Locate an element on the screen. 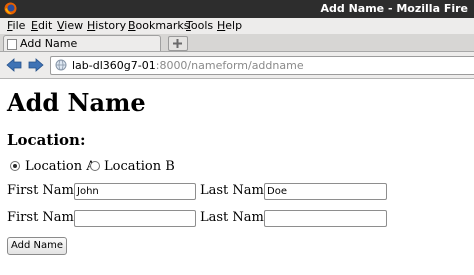 The width and height of the screenshot is (474, 275). menu-edit: Edit is located at coordinates (41, 25).